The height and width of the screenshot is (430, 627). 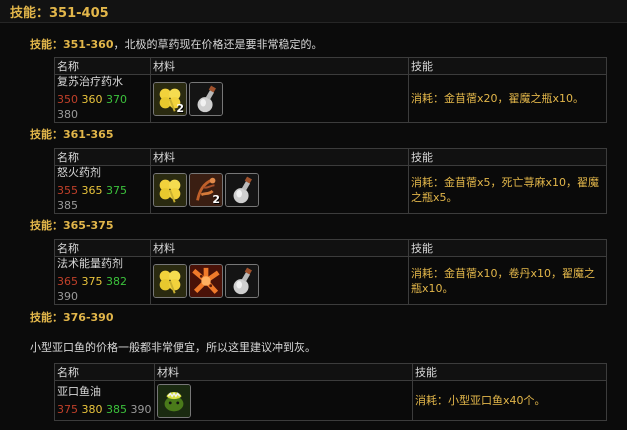 I want to click on skill-cost-cell: 消耗：金苜蓿x5，死亡荨麻x10，翟魔之瓶x5。, so click(x=507, y=189).